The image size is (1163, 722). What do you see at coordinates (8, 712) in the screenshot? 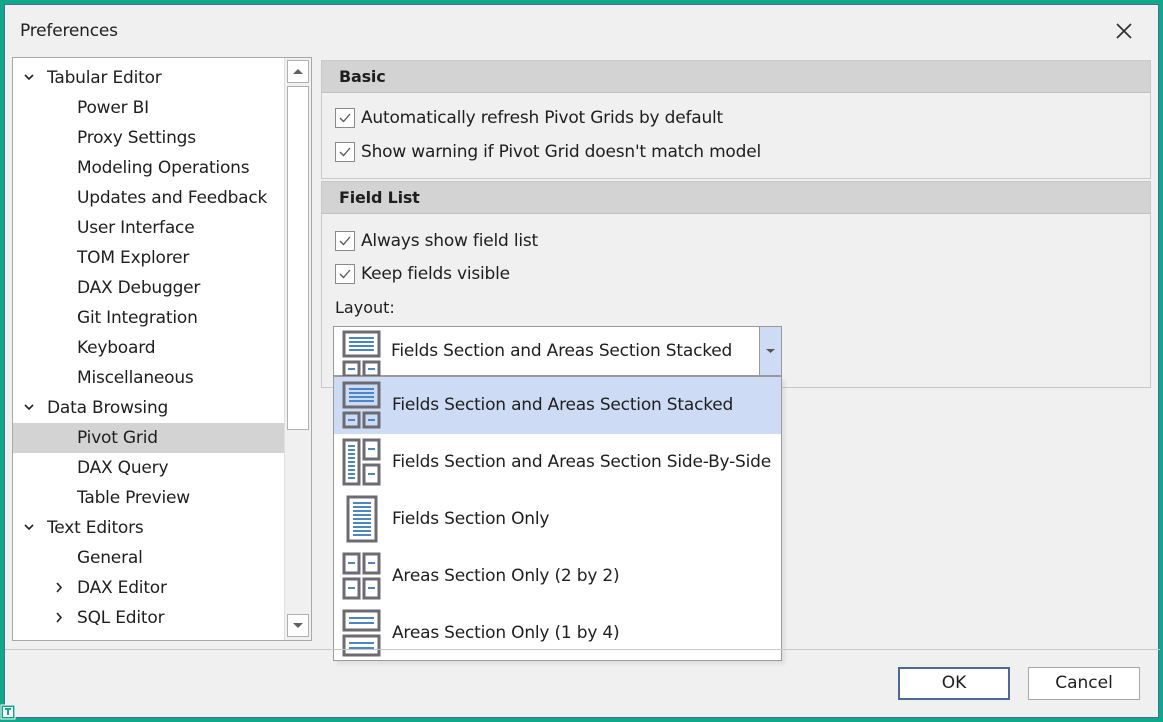
I see `tabular-editor-icon` at bounding box center [8, 712].